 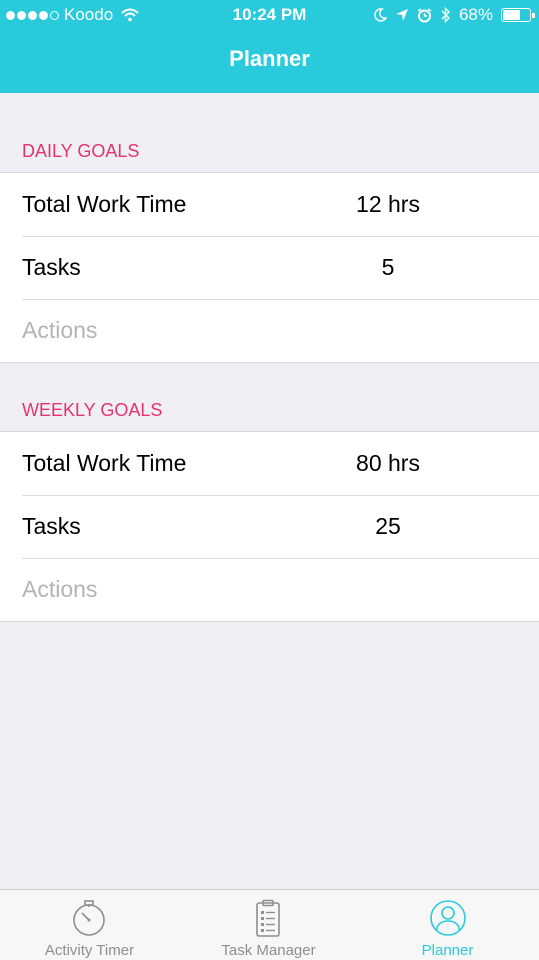 What do you see at coordinates (401, 15) in the screenshot?
I see `location-arrow-icon` at bounding box center [401, 15].